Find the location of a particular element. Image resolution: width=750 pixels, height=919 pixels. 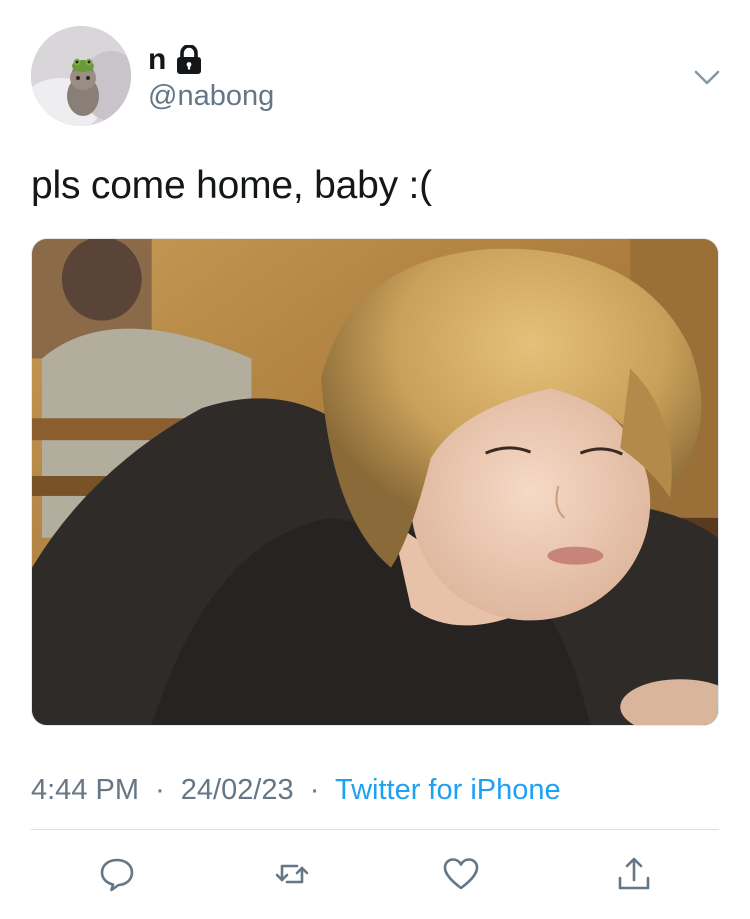

reply-button is located at coordinates (117, 874).